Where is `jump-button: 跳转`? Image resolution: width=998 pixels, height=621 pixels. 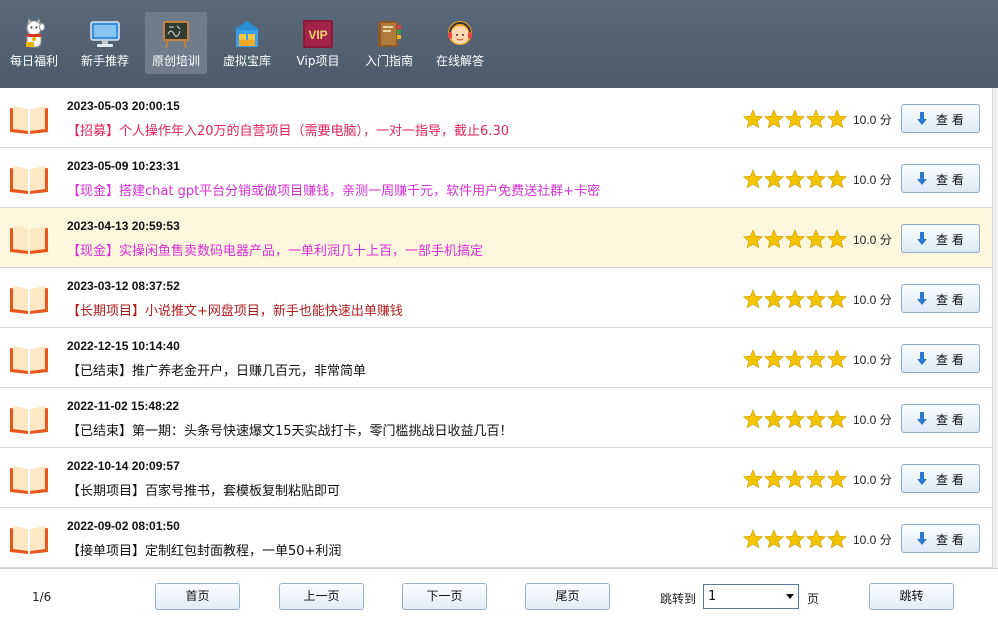
jump-button: 跳转 is located at coordinates (911, 596).